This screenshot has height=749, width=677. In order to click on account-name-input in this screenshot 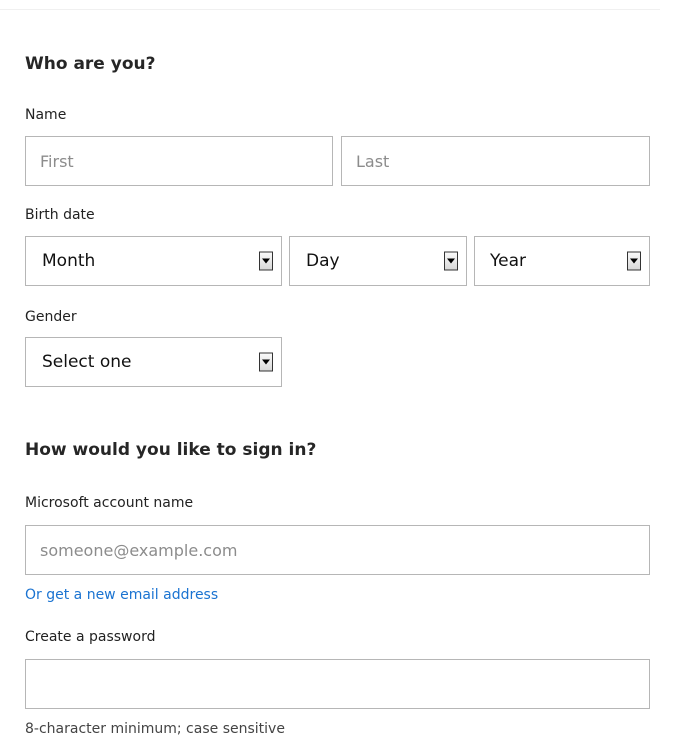, I will do `click(337, 550)`.